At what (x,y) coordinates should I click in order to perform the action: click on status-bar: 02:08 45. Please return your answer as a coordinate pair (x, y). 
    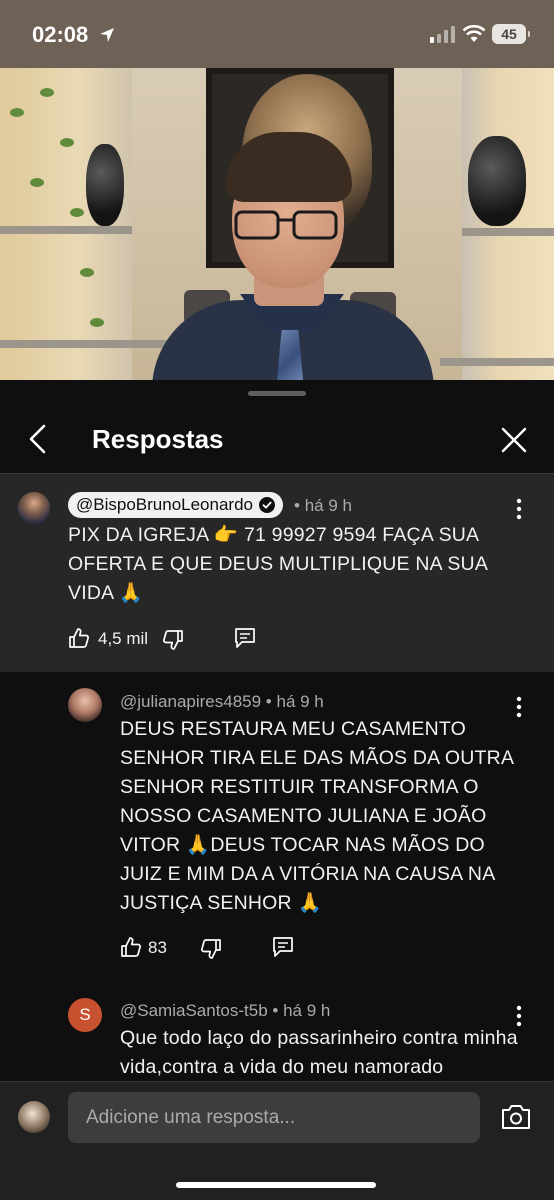
    Looking at the image, I should click on (277, 34).